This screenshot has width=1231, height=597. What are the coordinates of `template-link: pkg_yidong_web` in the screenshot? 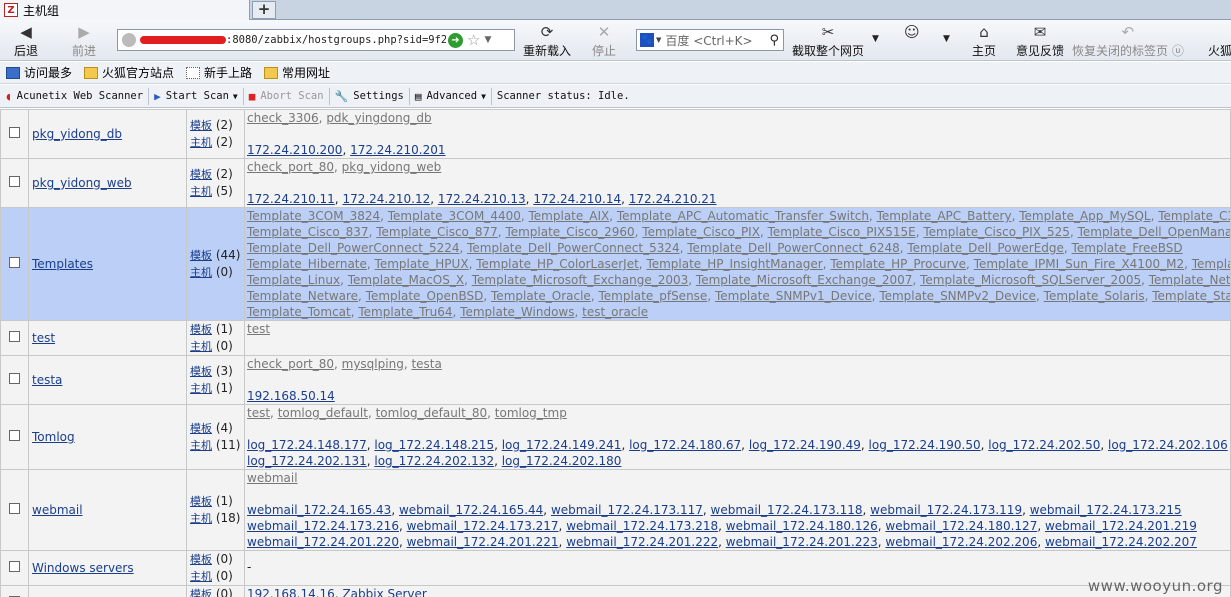 It's located at (392, 167).